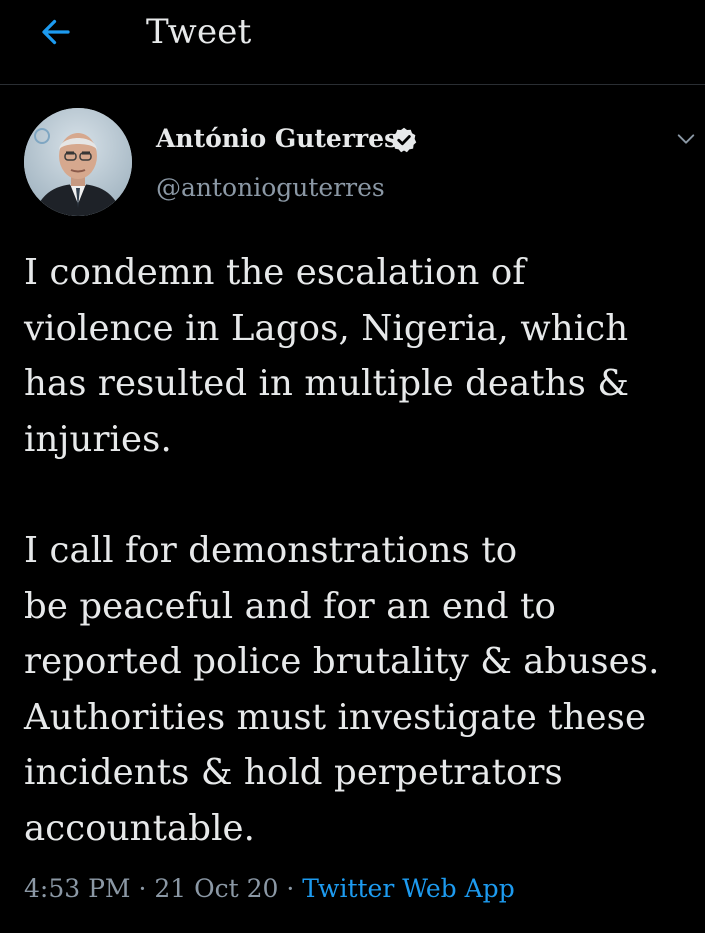 The height and width of the screenshot is (933, 705). What do you see at coordinates (404, 140) in the screenshot?
I see `verified-badge-icon` at bounding box center [404, 140].